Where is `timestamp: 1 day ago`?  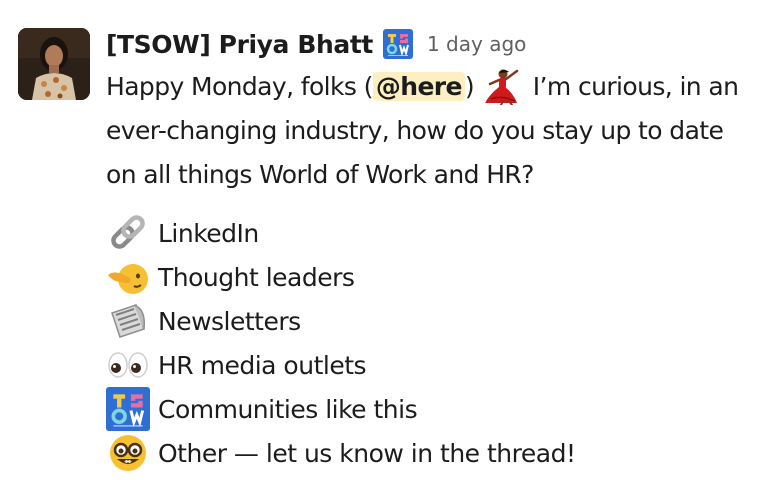 timestamp: 1 day ago is located at coordinates (476, 44).